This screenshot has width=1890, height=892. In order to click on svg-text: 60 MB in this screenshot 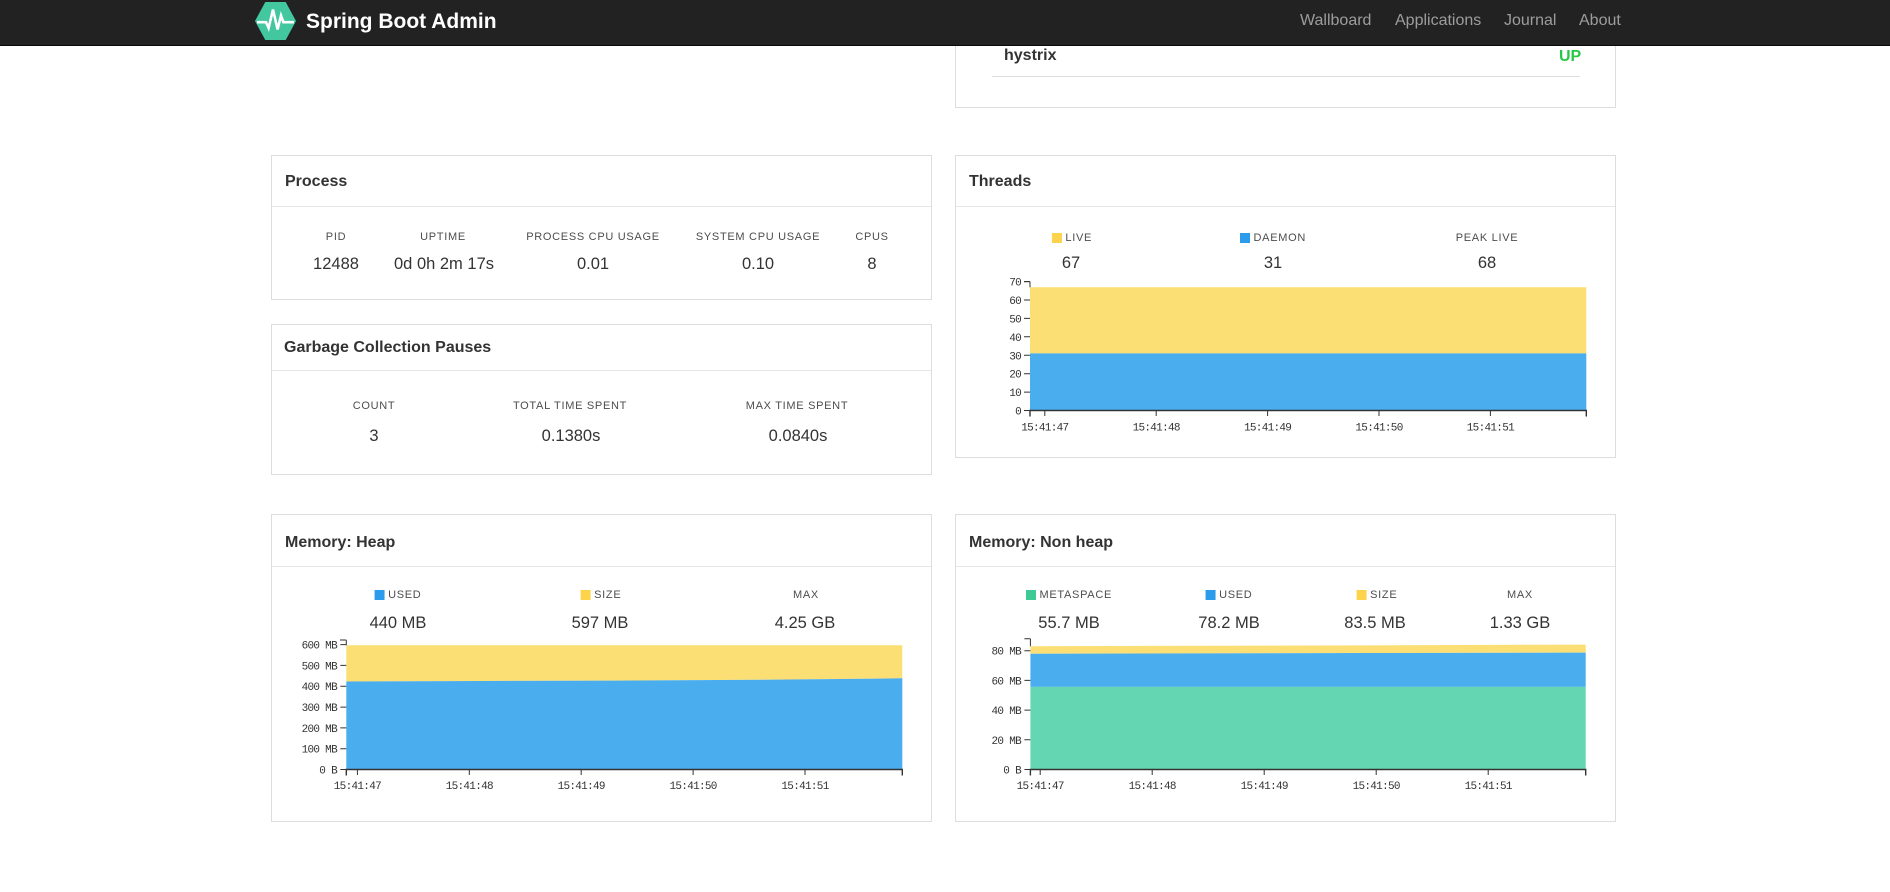, I will do `click(1006, 682)`.